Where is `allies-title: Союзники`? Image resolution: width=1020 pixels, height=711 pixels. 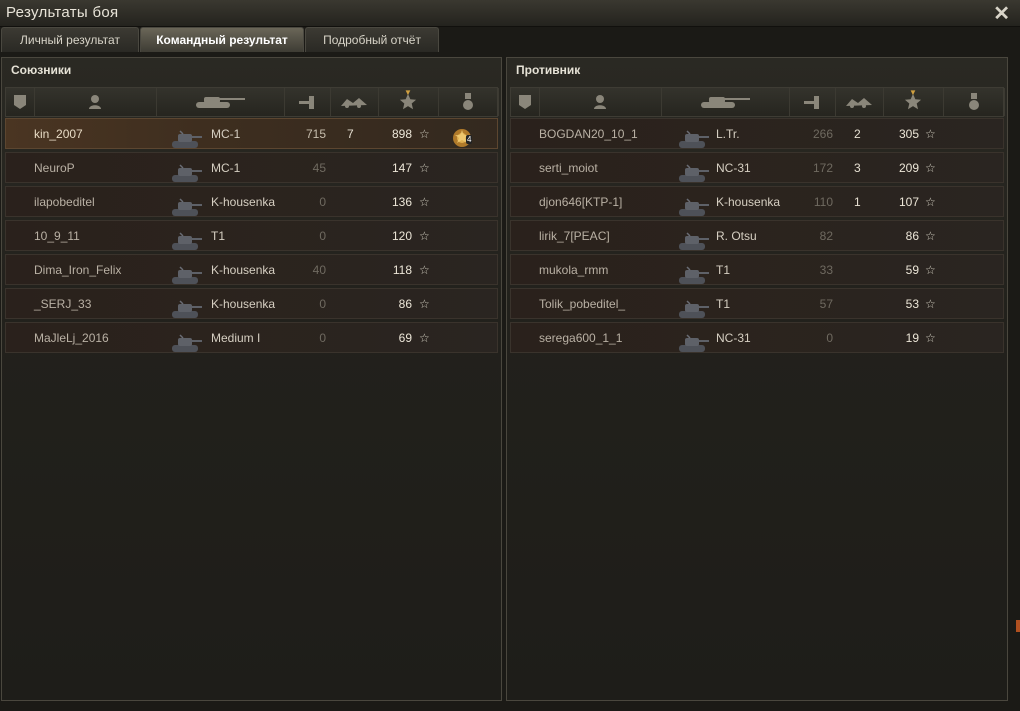 allies-title: Союзники is located at coordinates (41, 70).